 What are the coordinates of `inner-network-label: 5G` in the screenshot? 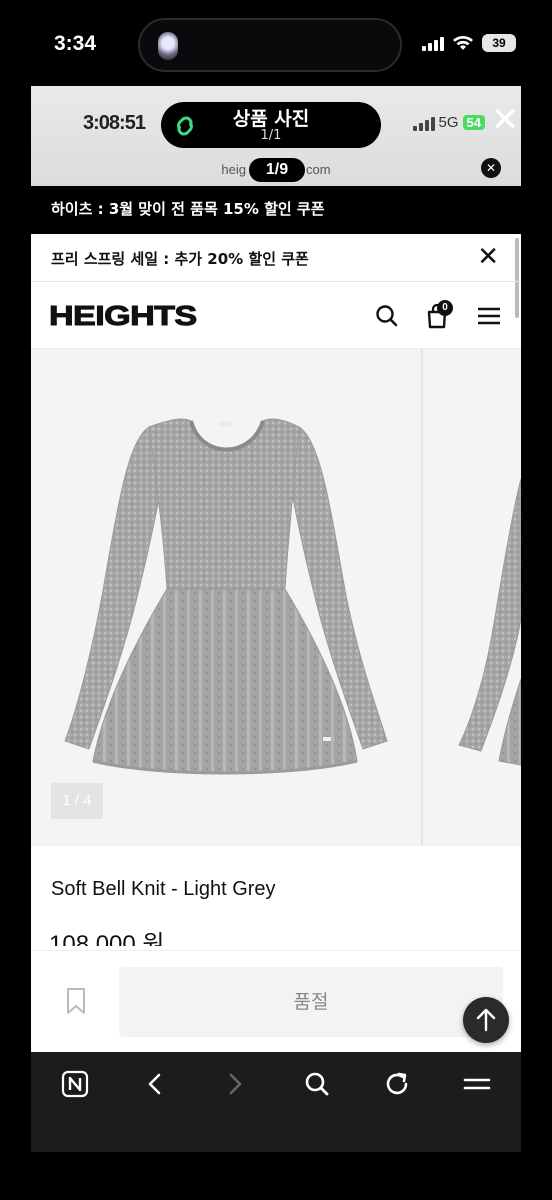 It's located at (448, 122).